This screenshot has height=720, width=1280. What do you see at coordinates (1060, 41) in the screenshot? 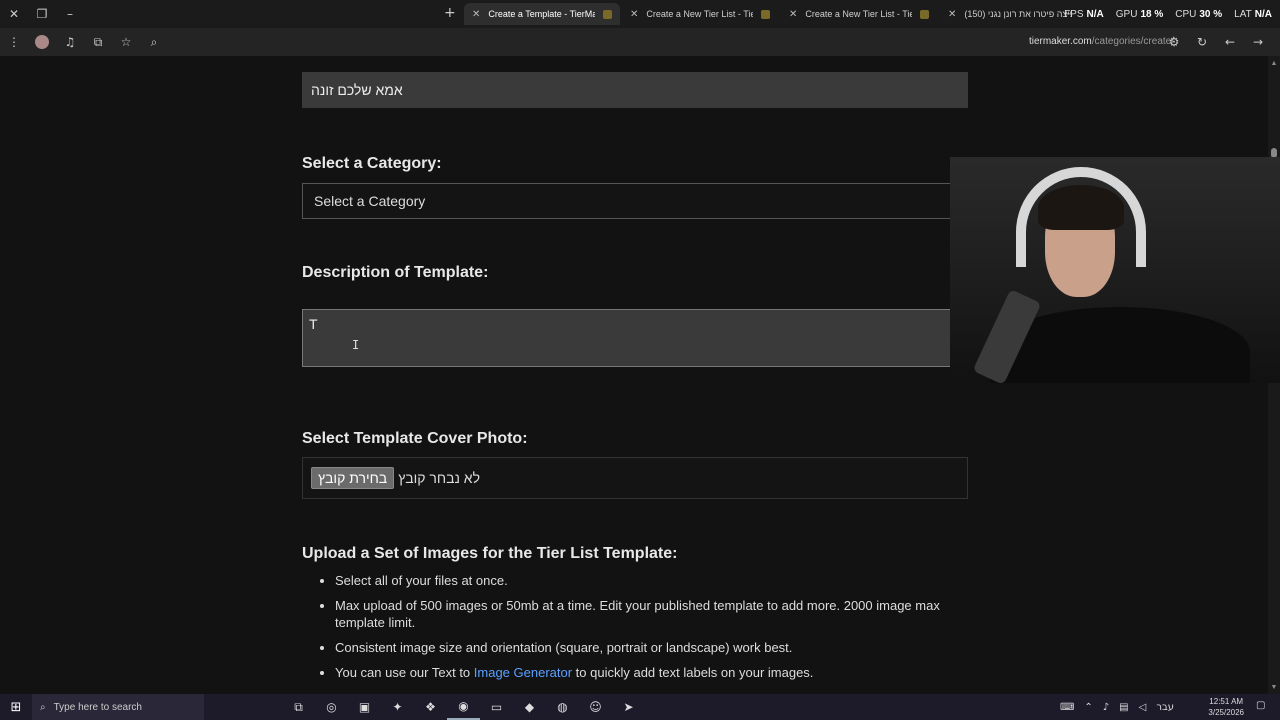
I see `url-domain: tiermaker.com` at bounding box center [1060, 41].